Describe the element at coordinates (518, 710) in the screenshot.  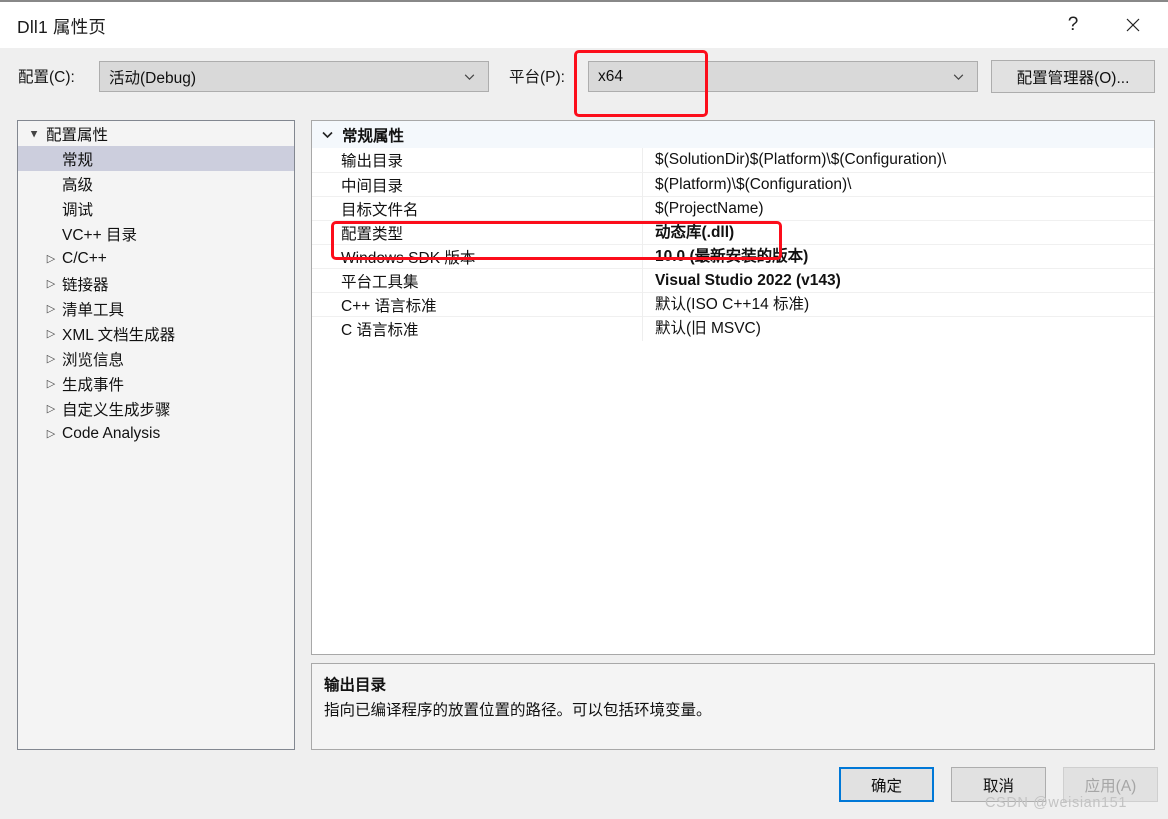
I see `description-text: 指向已编译程序的放置位置的路径。可以包括环境变量。` at that location.